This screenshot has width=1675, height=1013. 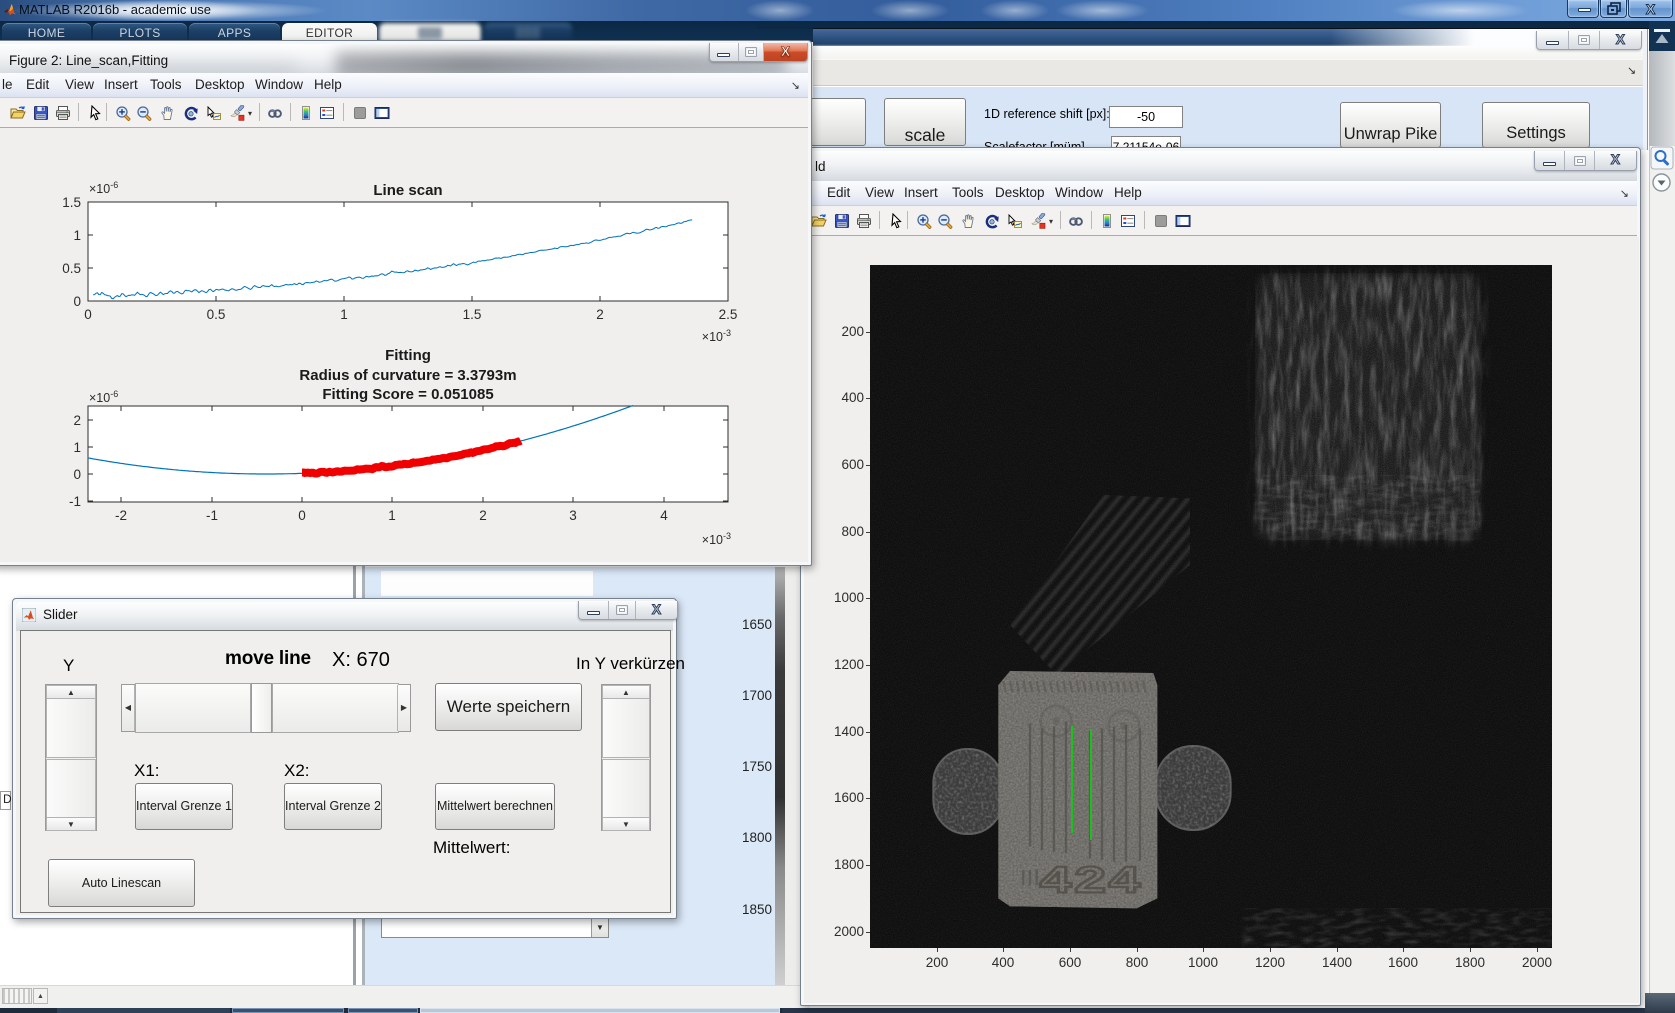 I want to click on svg-text: Line scan, so click(x=407, y=190).